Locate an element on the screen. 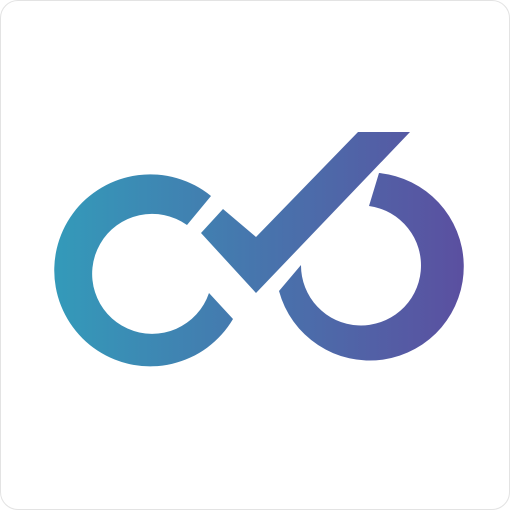 This screenshot has height=513, width=512. left-loop-shape is located at coordinates (143, 270).